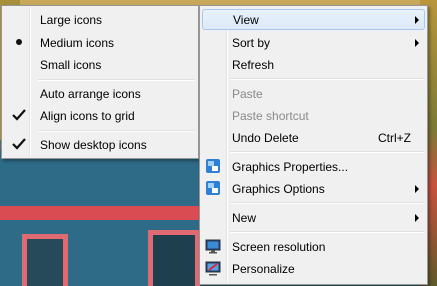 Image resolution: width=437 pixels, height=286 pixels. What do you see at coordinates (213, 268) in the screenshot?
I see `personalize-monitor-icon` at bounding box center [213, 268].